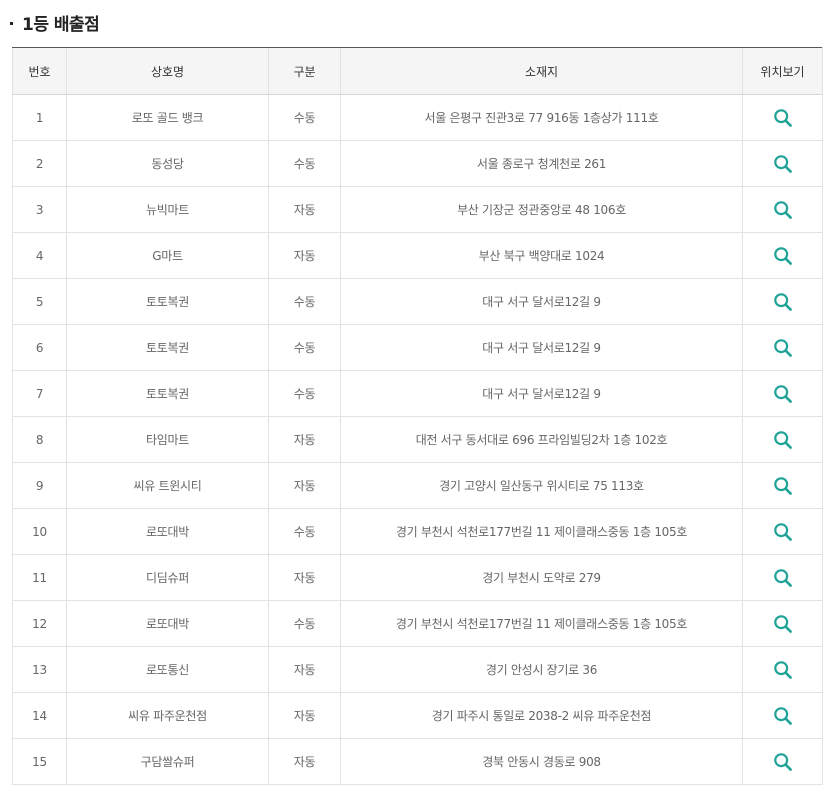  Describe the element at coordinates (417, 347) in the screenshot. I see `table-row: 6 토토복권 수동 대구 서구 달서로12길 9` at that location.